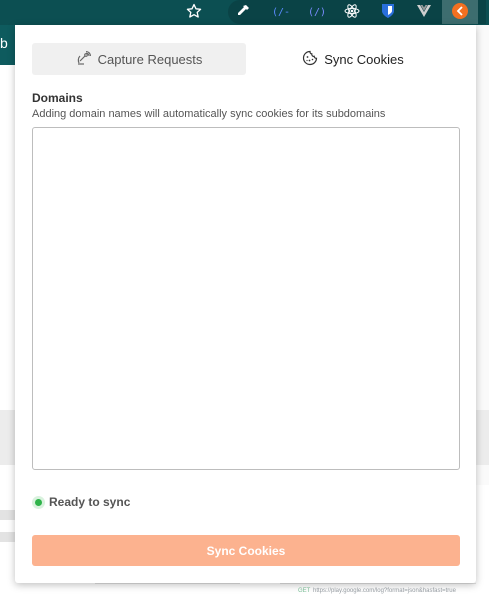 The width and height of the screenshot is (489, 600). I want to click on capture-extension-icon, so click(460, 11).